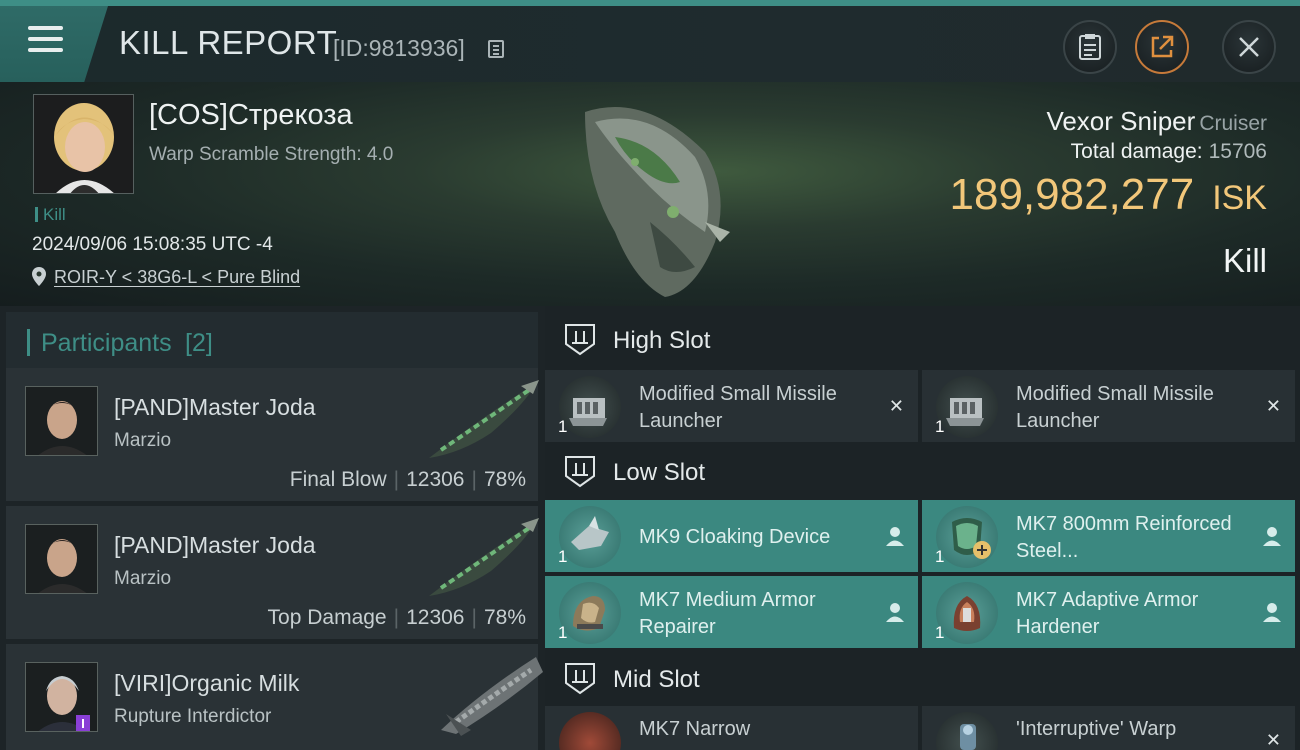 This screenshot has width=1300, height=750. Describe the element at coordinates (656, 679) in the screenshot. I see `mid-slot-title: Mid Slot` at that location.